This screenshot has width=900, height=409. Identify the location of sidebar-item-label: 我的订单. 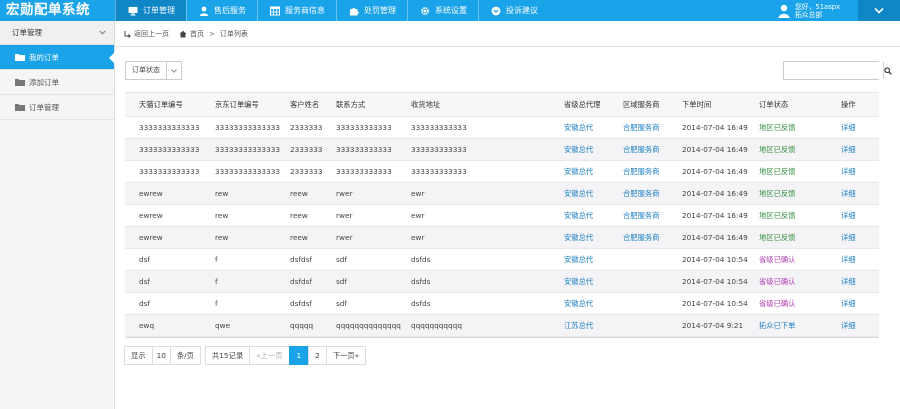
(44, 57).